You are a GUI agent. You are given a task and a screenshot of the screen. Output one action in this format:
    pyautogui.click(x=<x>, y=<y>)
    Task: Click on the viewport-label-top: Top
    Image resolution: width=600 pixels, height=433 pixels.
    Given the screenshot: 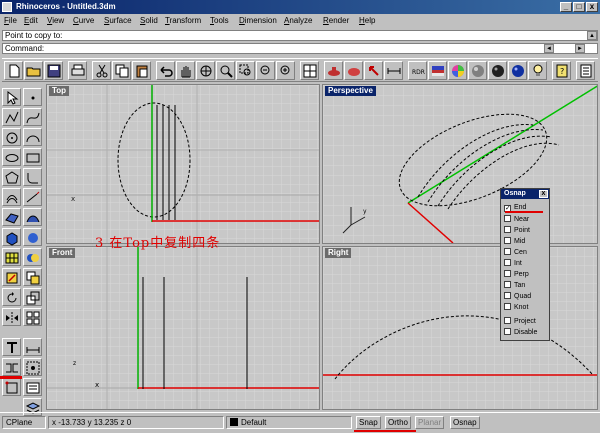 What is the action you would take?
    pyautogui.click(x=59, y=91)
    